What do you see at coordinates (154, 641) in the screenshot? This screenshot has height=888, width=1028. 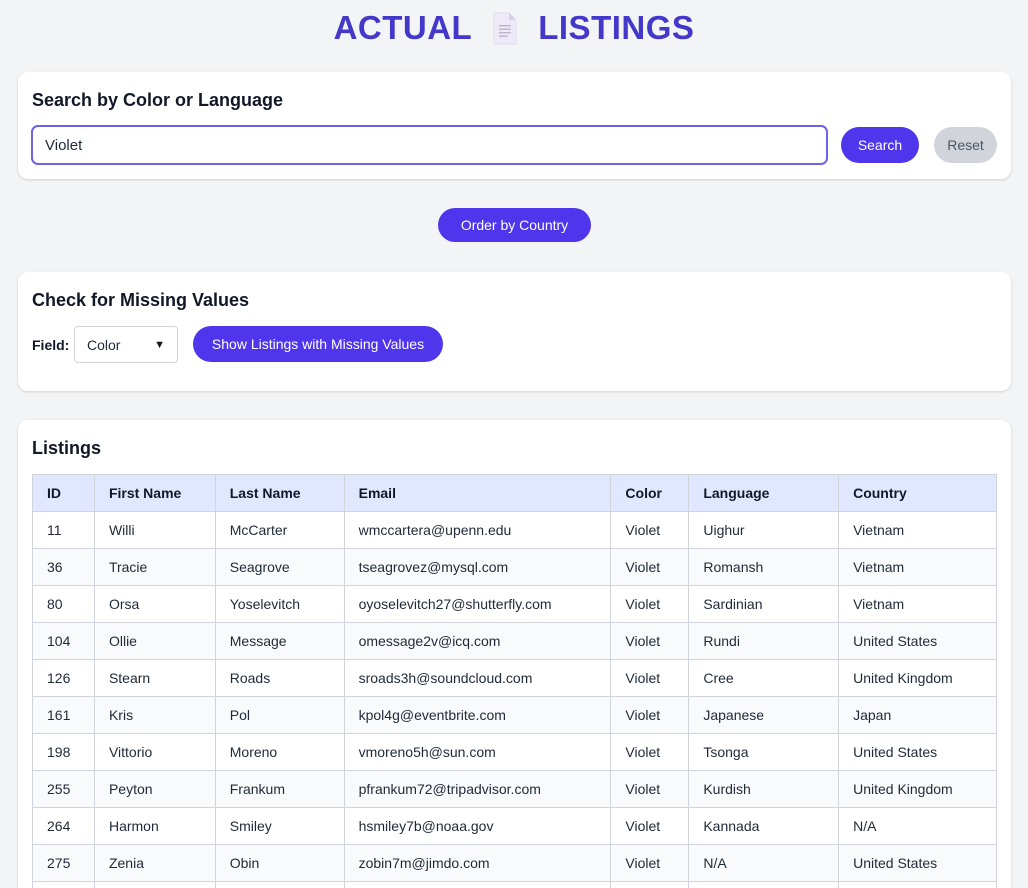 I see `cell-first-name: Ollie` at bounding box center [154, 641].